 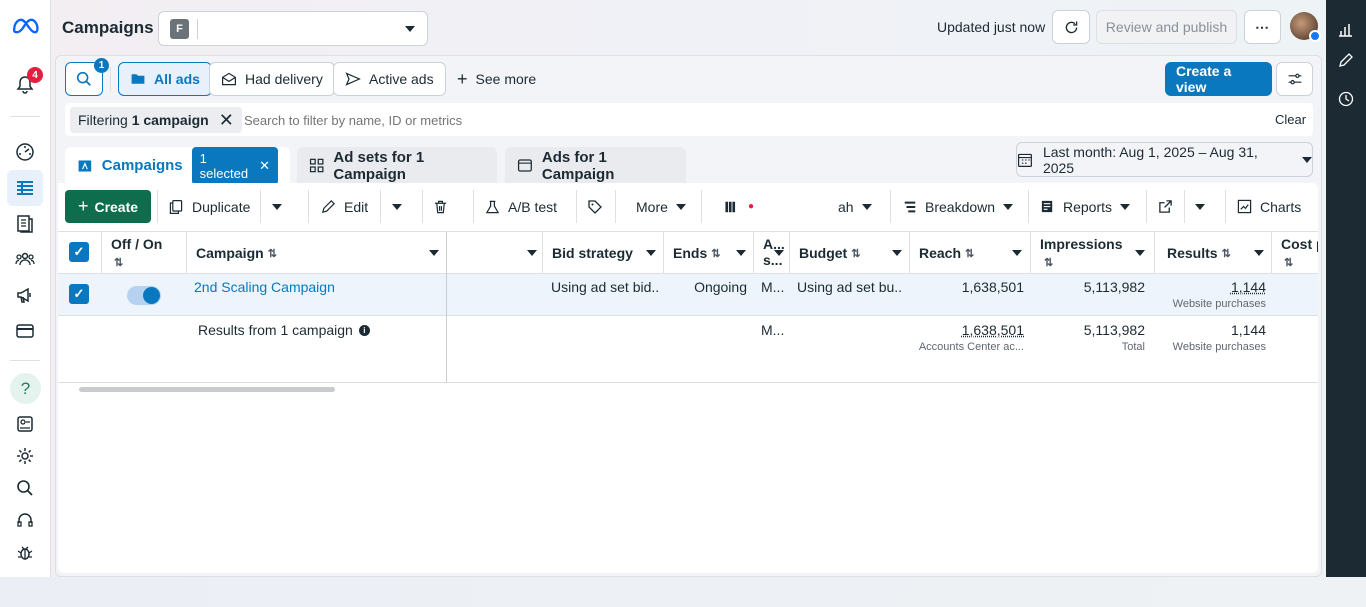 What do you see at coordinates (710, 253) in the screenshot?
I see `header-ends: Ends ⇅` at bounding box center [710, 253].